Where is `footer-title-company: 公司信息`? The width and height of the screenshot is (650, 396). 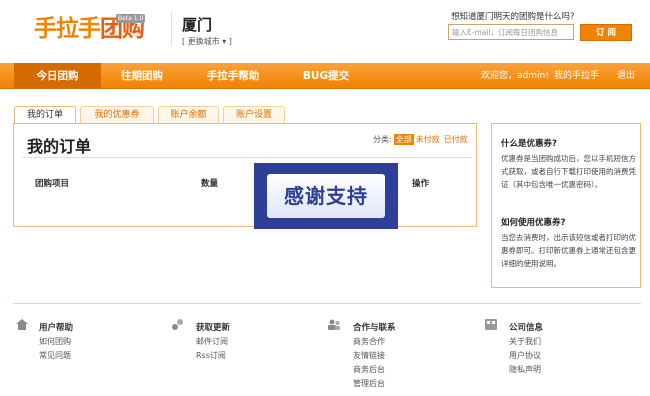
footer-title-company: 公司信息 is located at coordinates (526, 328).